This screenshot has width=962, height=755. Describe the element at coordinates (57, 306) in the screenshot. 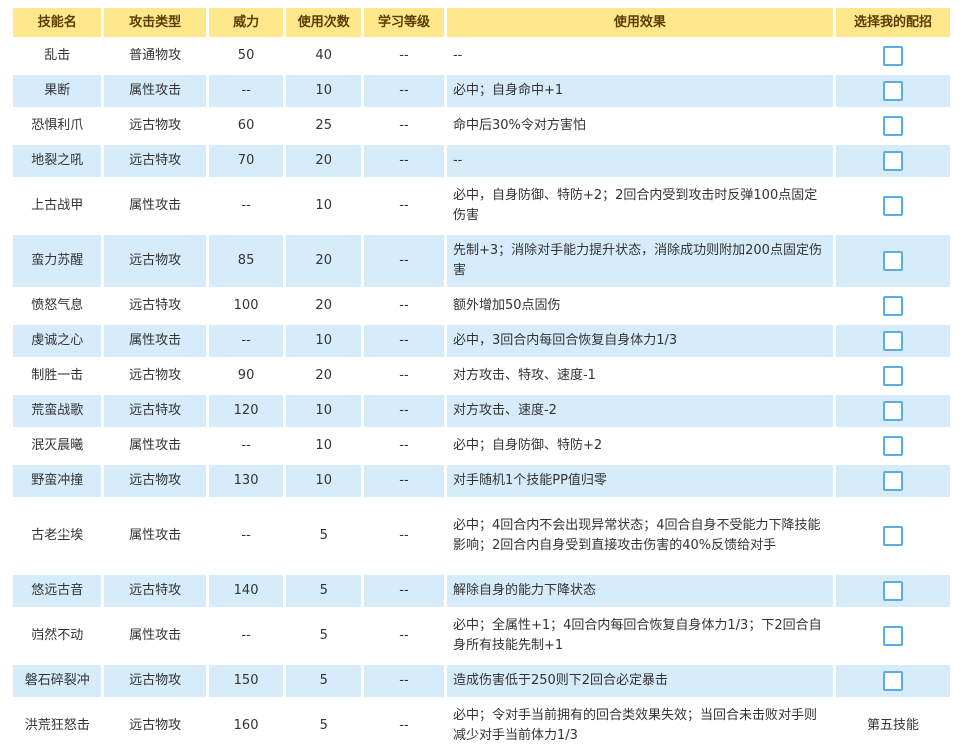

I see `skill-name-cell: 愤怒气息` at that location.